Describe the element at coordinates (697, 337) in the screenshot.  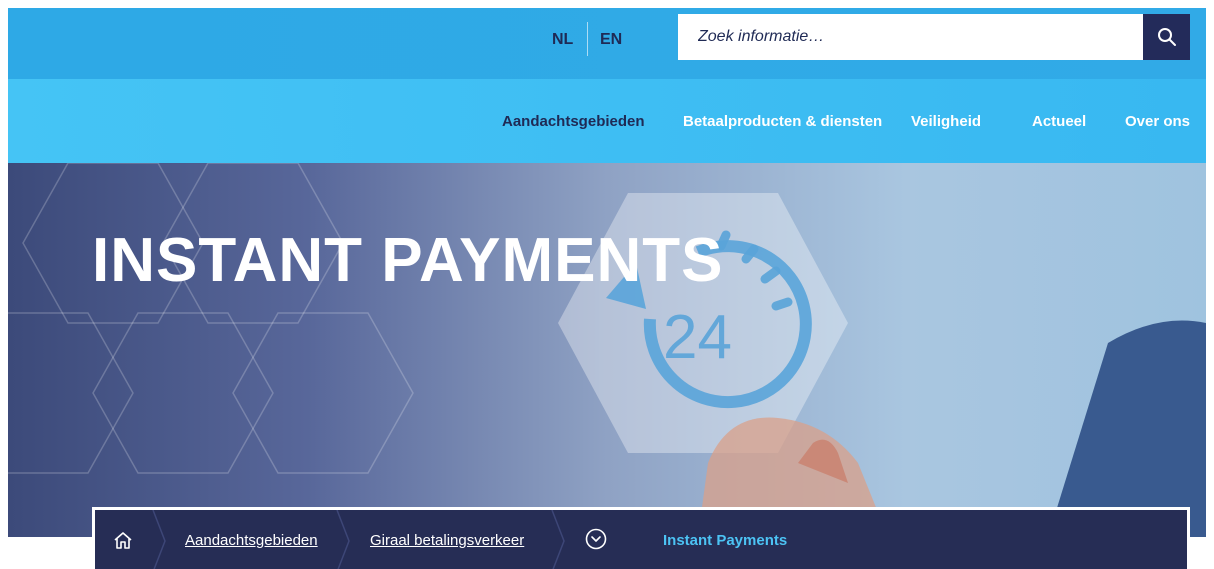
I see `hero-badge-number: 24` at that location.